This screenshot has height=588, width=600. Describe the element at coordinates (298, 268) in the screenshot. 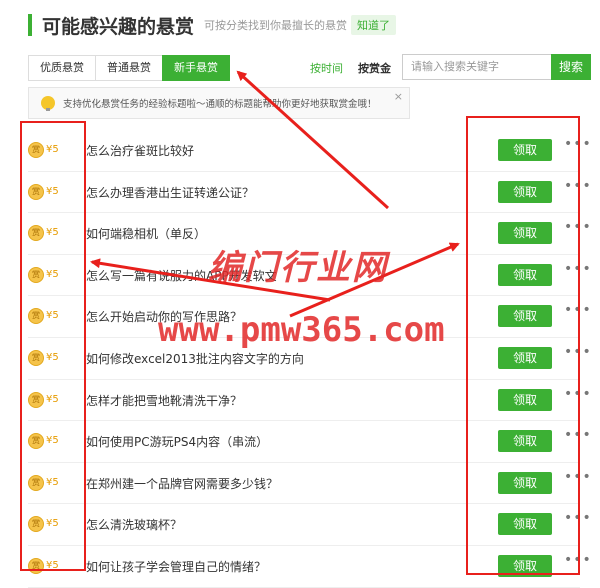

I see `watermark-title: 编门行业网` at that location.